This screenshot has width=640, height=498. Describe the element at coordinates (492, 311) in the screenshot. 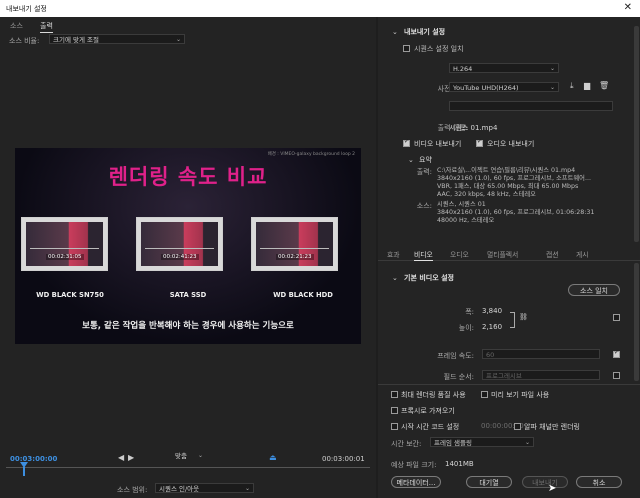

I see `width-value: 3,840` at that location.